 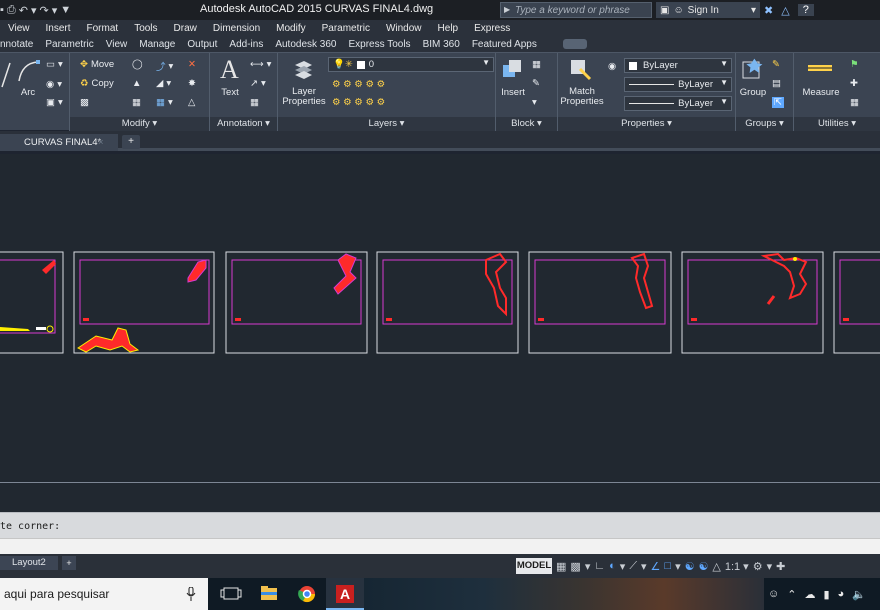 What do you see at coordinates (97, 83) in the screenshot?
I see `copy-button: ♻ Copy` at bounding box center [97, 83].